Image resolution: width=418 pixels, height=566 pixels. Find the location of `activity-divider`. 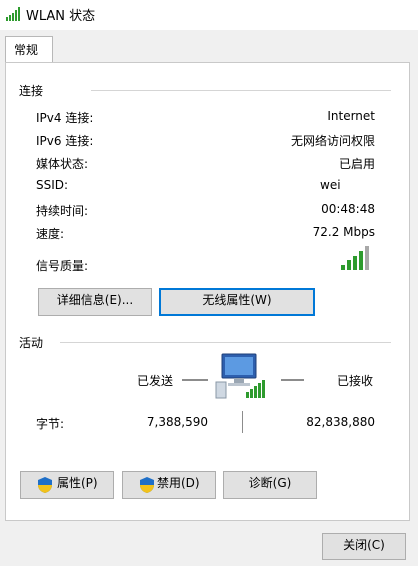

activity-divider is located at coordinates (225, 342).